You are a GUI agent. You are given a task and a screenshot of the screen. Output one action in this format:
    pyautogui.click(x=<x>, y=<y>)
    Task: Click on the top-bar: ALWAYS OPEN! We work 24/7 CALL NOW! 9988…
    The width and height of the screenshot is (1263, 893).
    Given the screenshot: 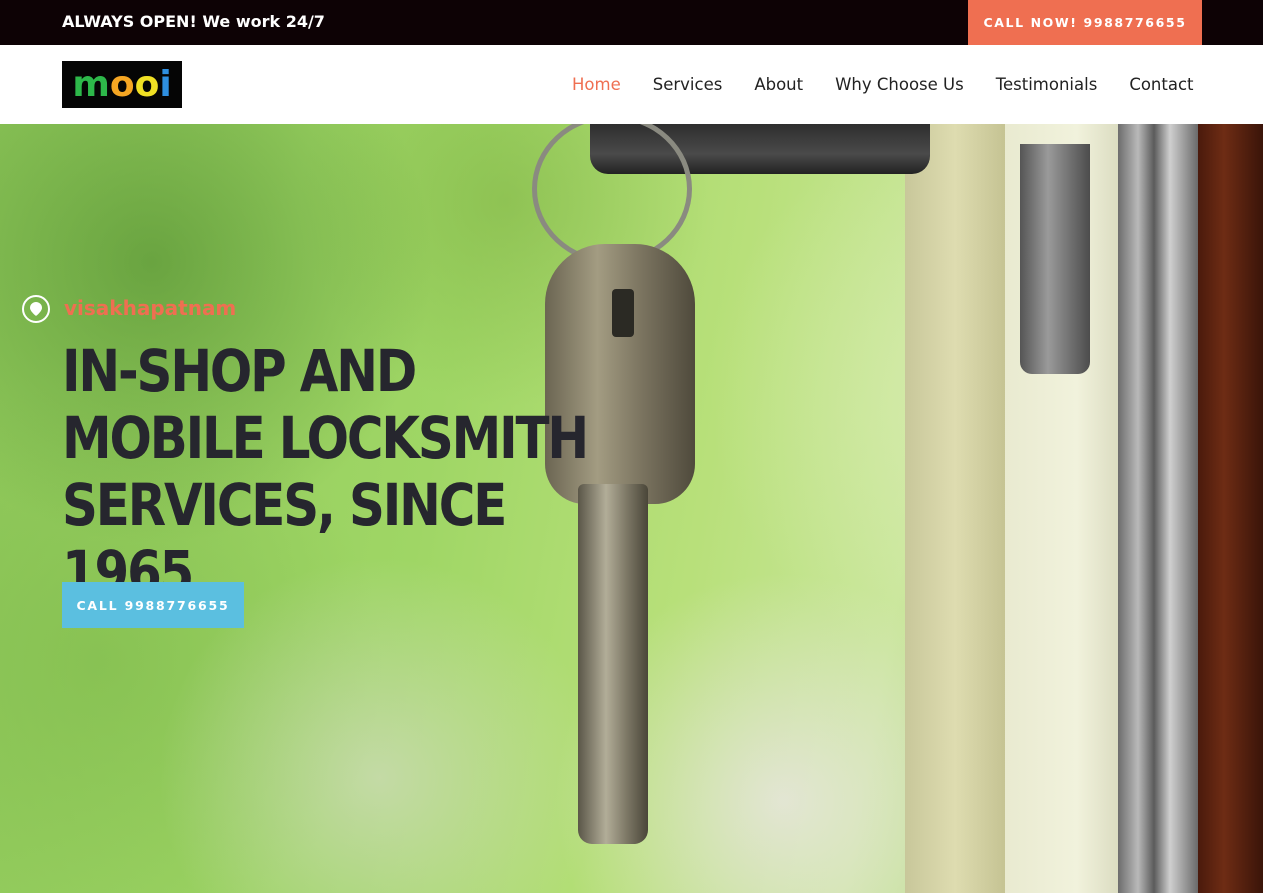 What is the action you would take?
    pyautogui.click(x=631, y=22)
    